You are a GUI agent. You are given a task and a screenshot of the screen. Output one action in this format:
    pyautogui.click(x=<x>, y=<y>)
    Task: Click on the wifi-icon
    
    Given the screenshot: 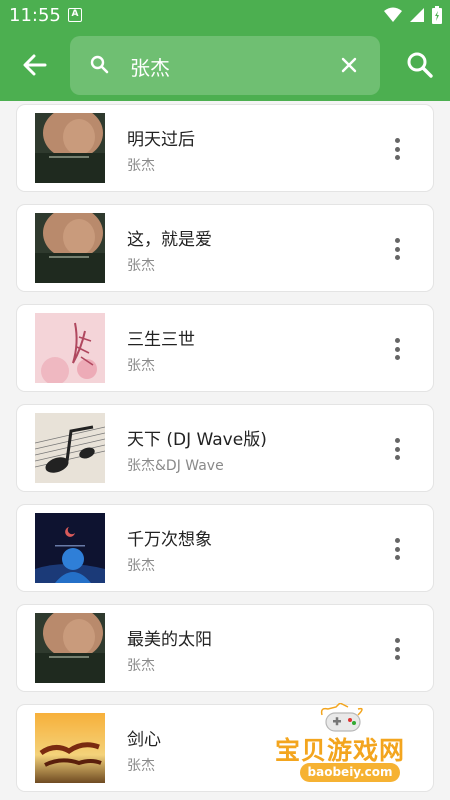 What is the action you would take?
    pyautogui.click(x=393, y=14)
    